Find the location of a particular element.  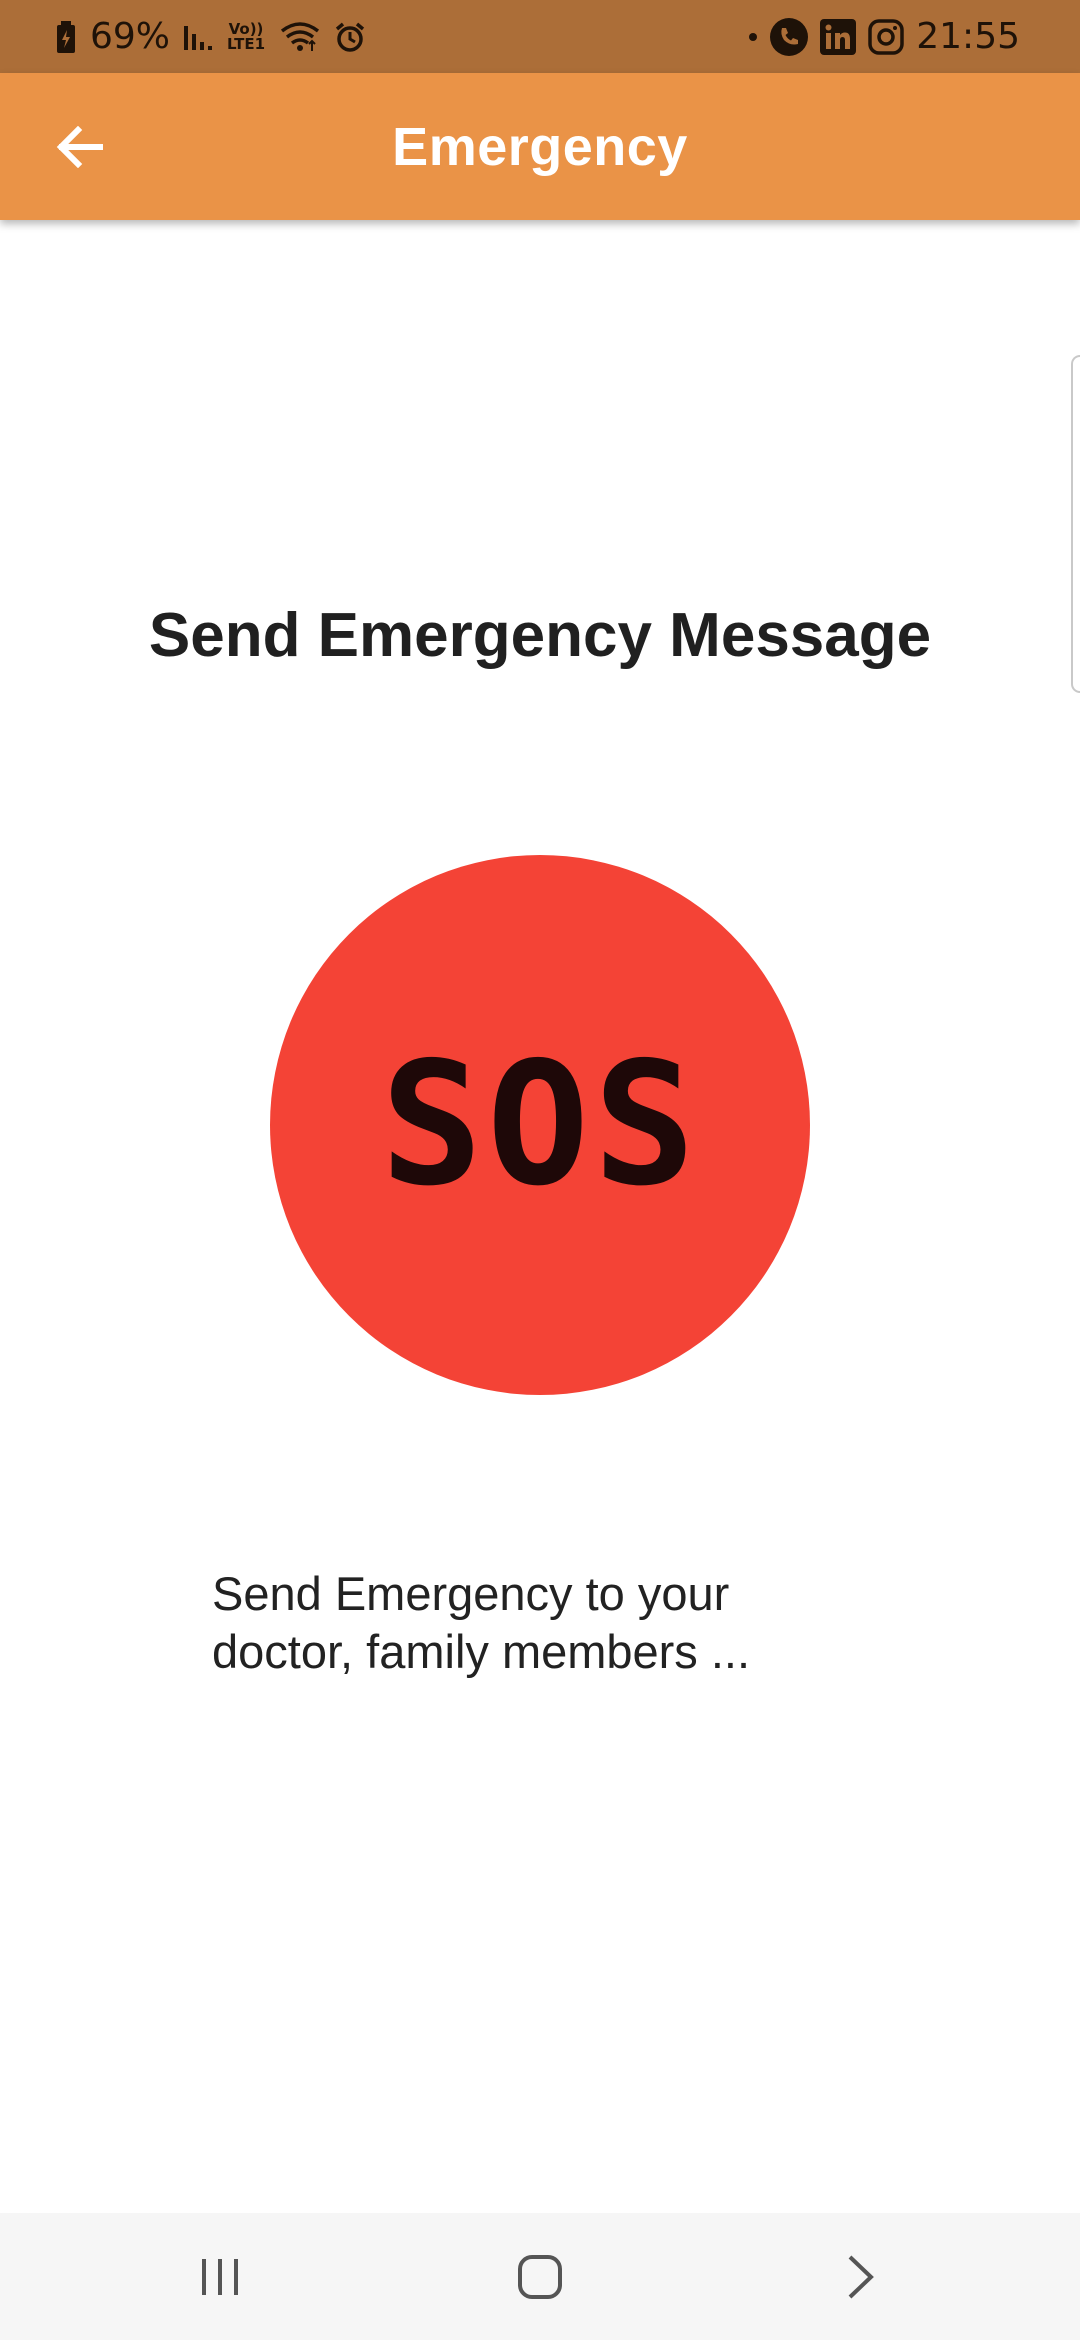

notification-dot-icon is located at coordinates (753, 37).